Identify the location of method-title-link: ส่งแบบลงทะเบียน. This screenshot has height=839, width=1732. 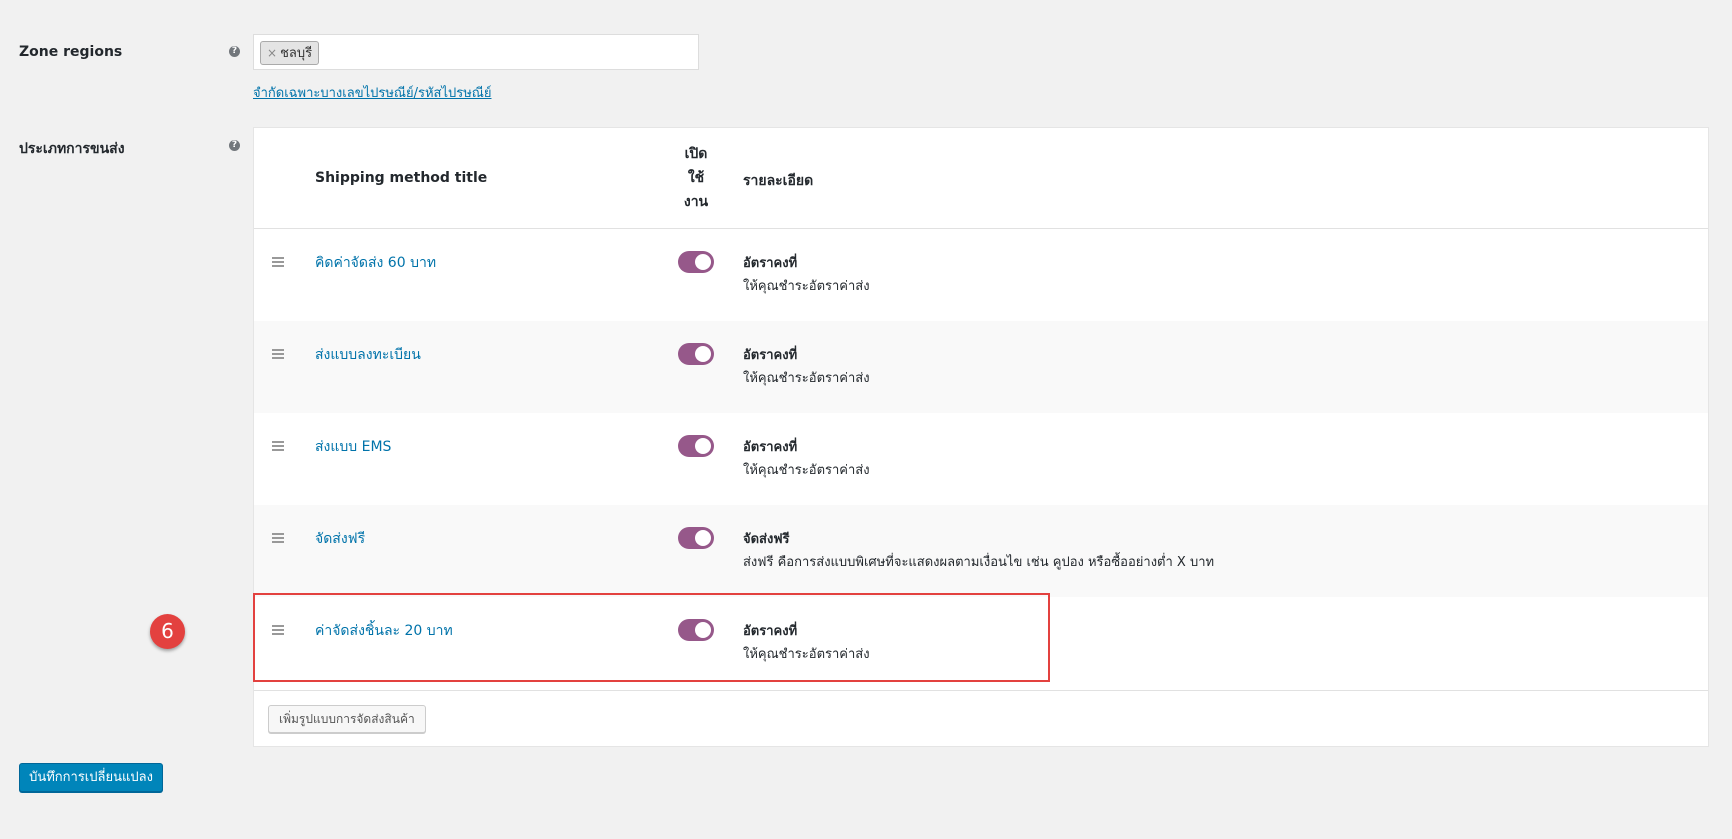
(368, 355).